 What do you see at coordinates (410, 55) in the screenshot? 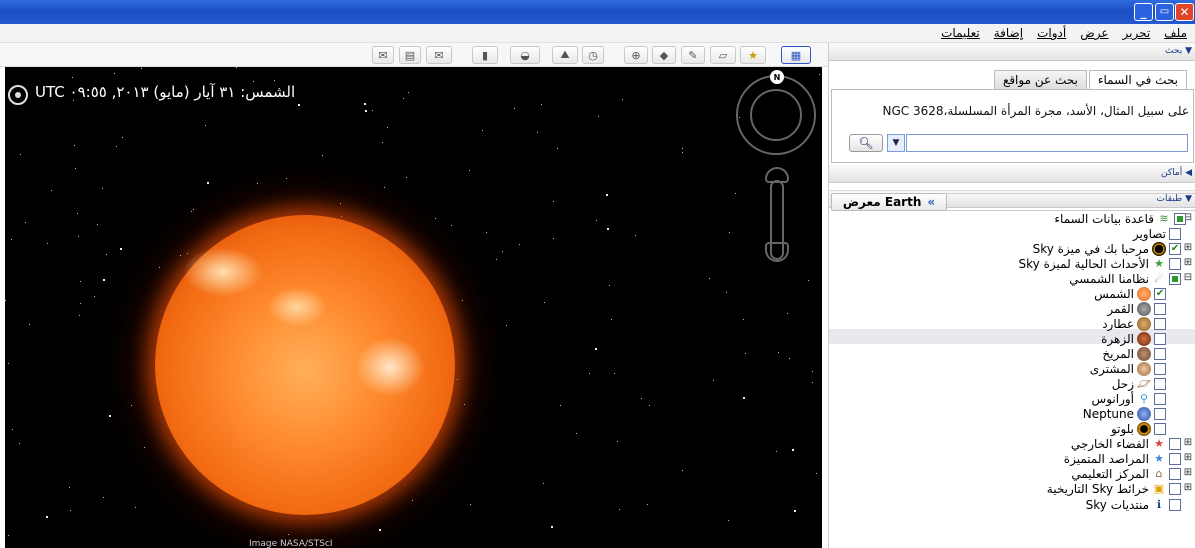
I see `print-icon: ▤` at bounding box center [410, 55].